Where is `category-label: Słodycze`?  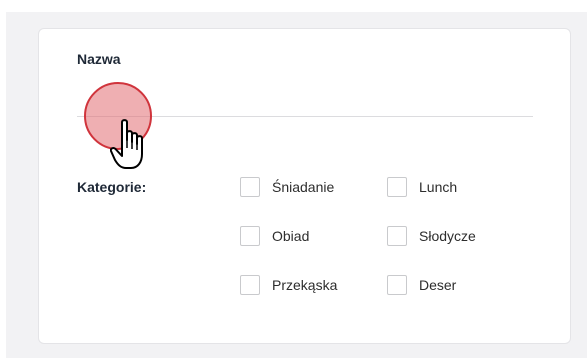 category-label: Słodycze is located at coordinates (447, 236).